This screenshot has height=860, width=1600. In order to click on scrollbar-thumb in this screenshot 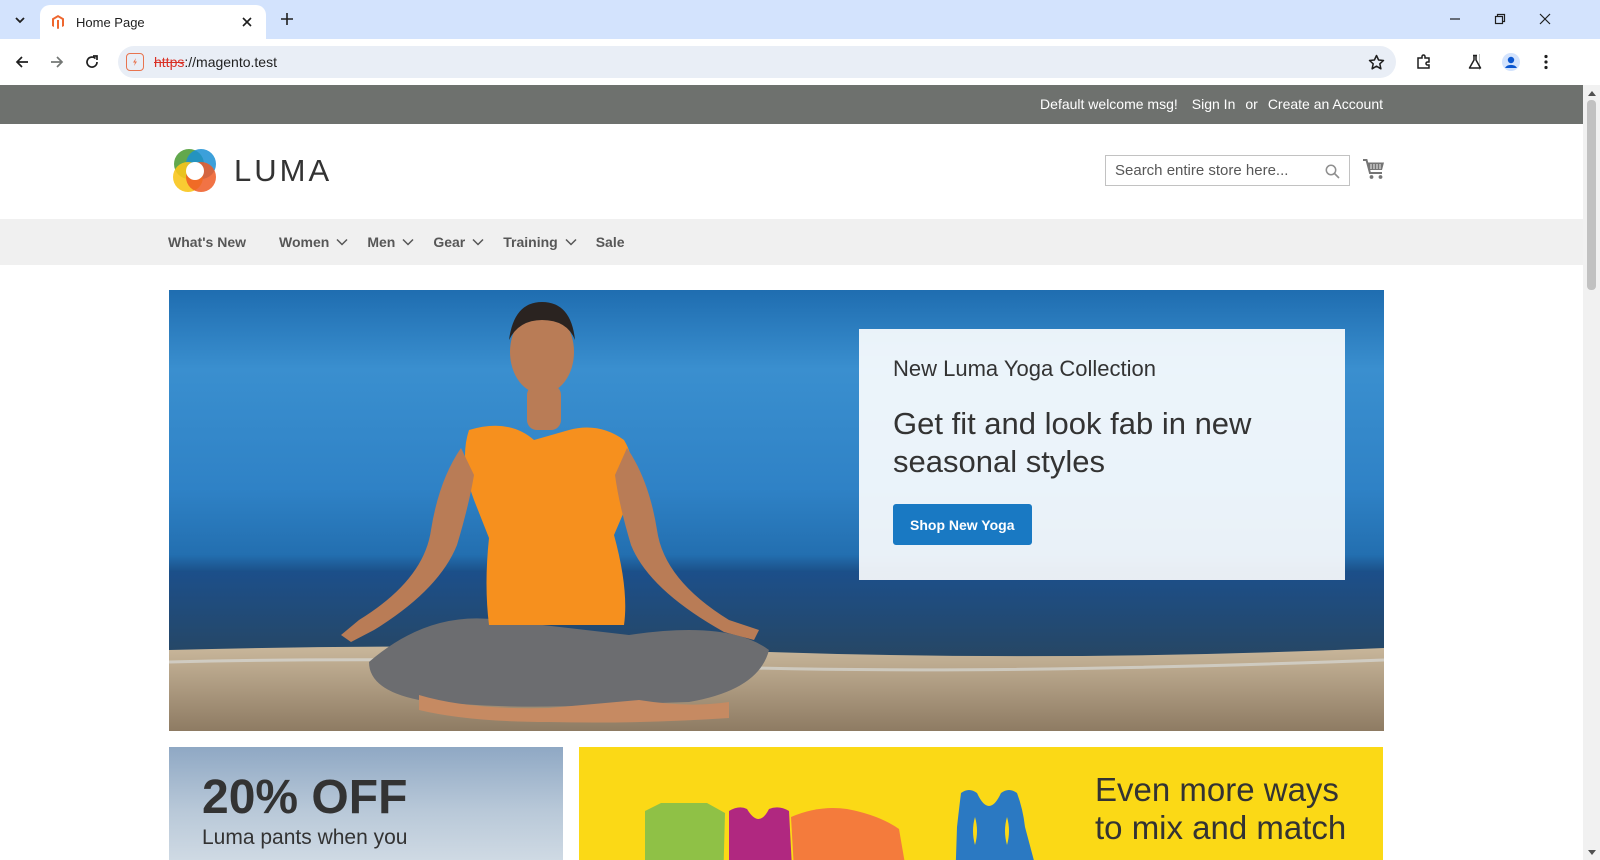, I will do `click(1591, 195)`.